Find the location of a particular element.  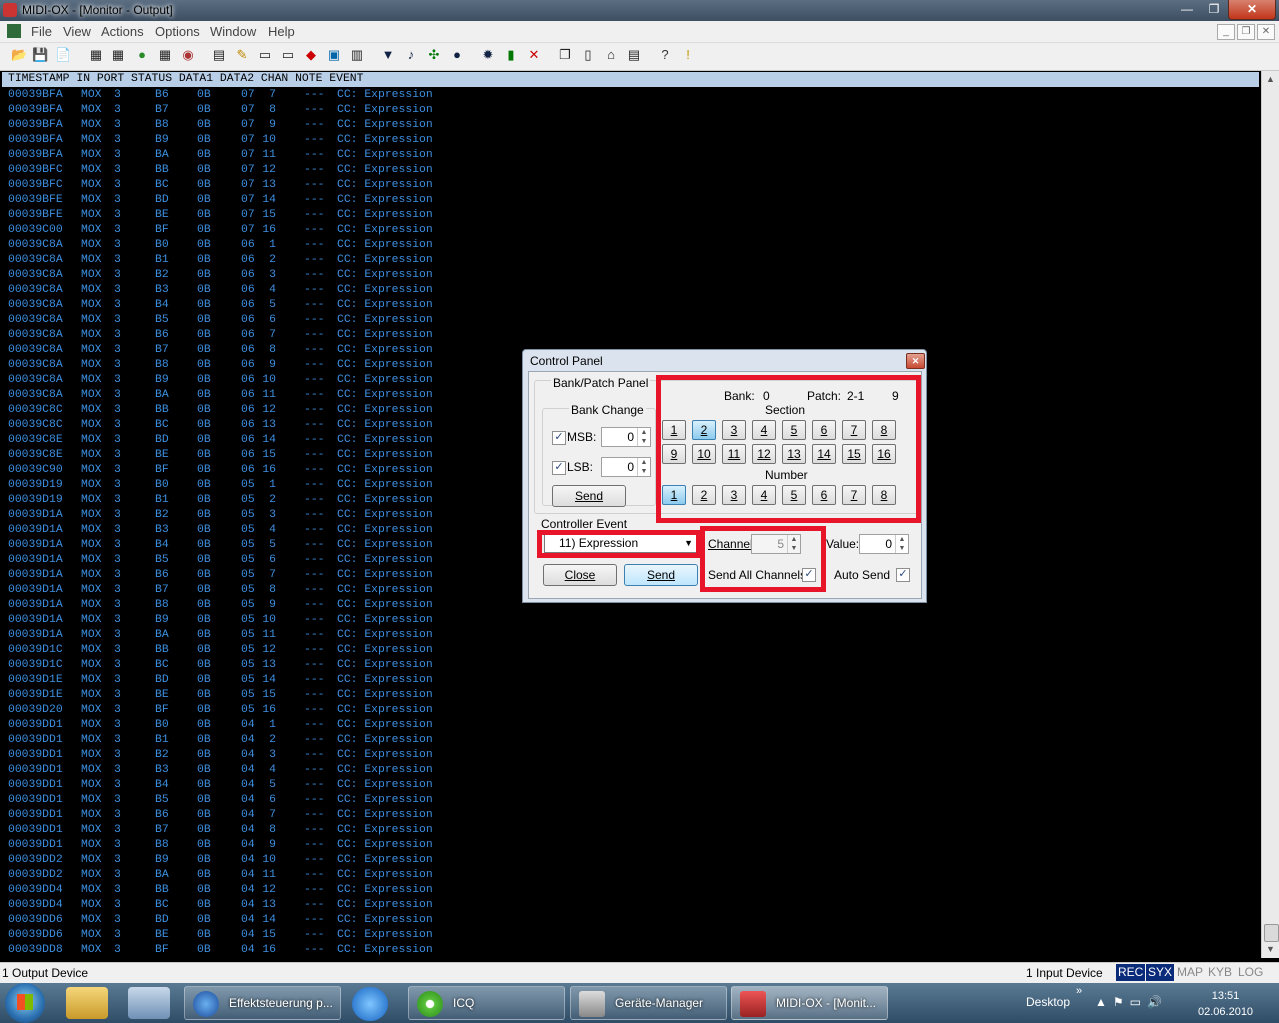

section-button-1: 1 is located at coordinates (674, 430).